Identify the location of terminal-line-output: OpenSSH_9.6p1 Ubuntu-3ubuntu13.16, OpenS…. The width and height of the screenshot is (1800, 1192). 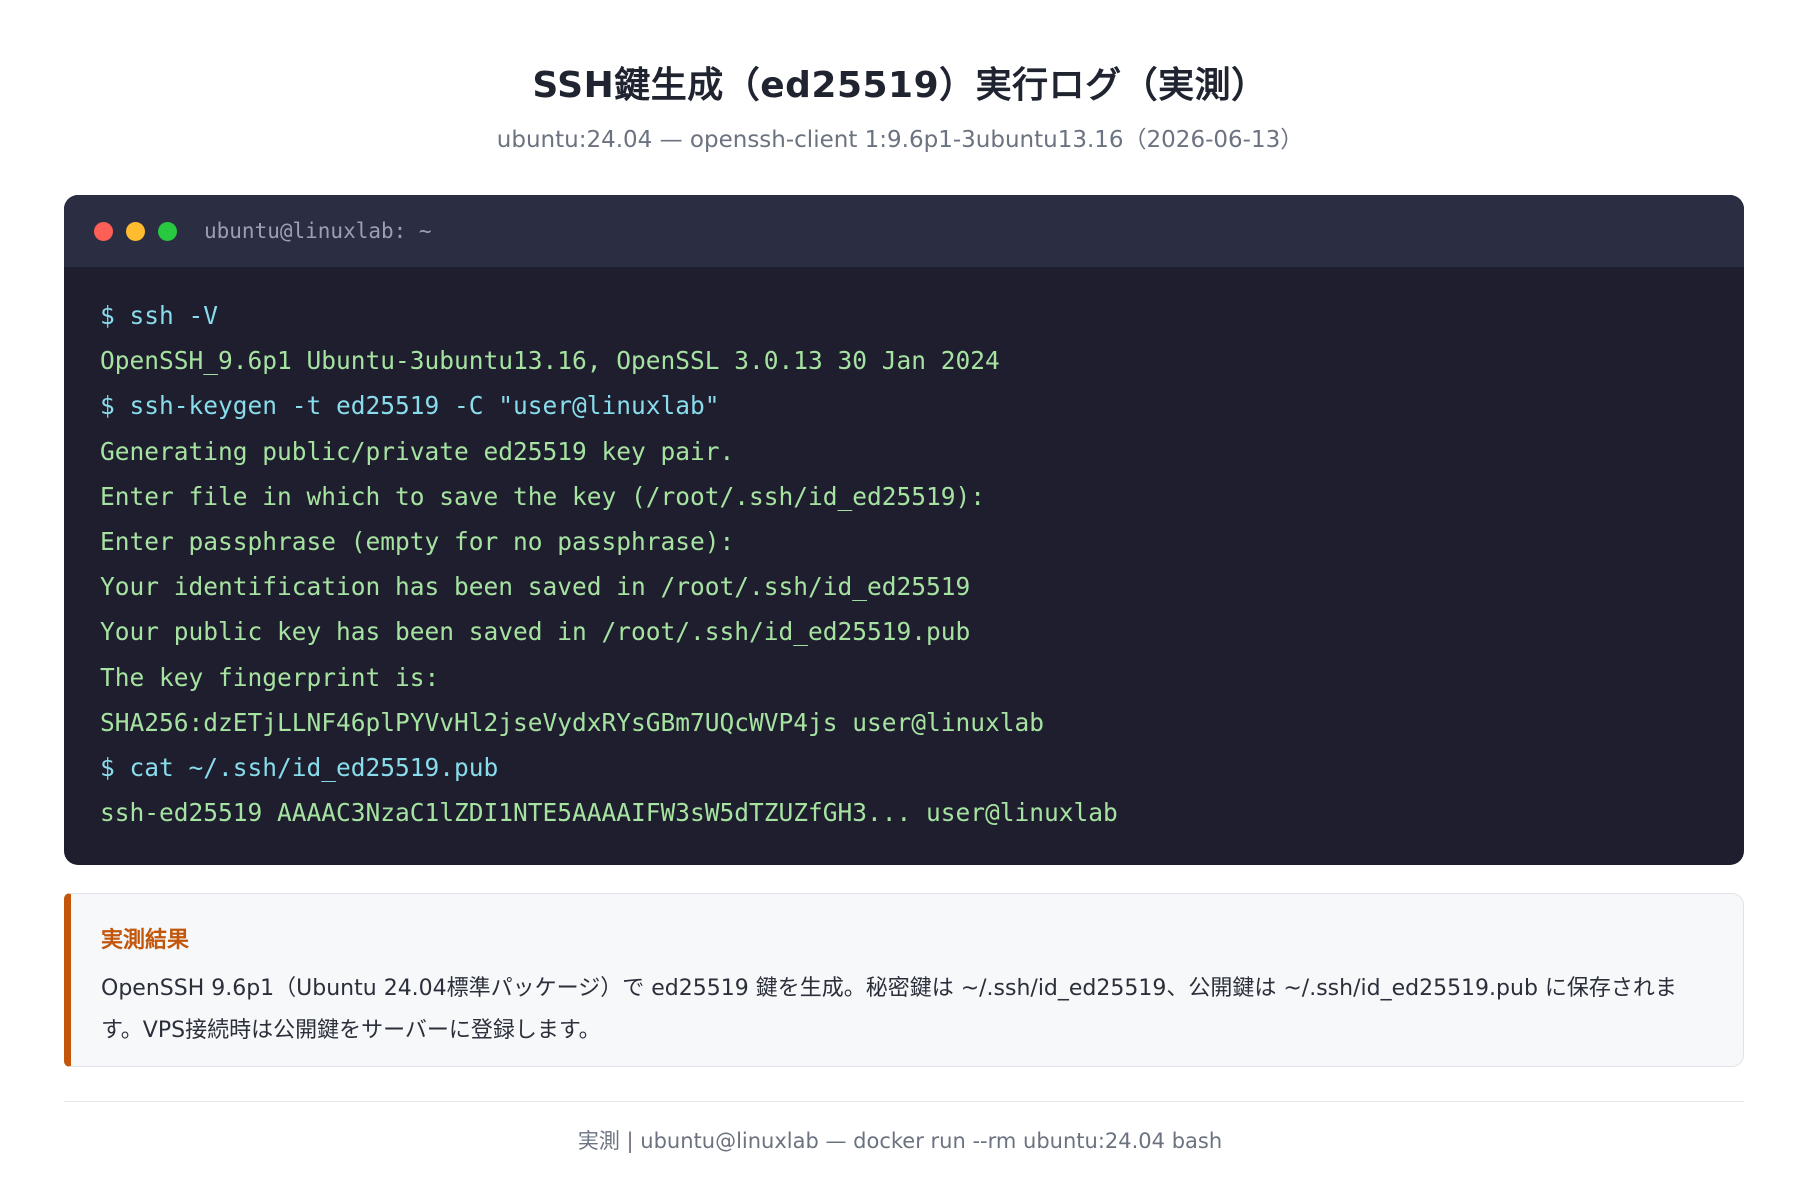
(550, 361).